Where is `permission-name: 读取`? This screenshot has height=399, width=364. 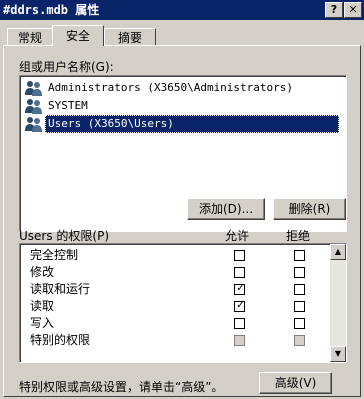
permission-name: 读取 is located at coordinates (42, 306).